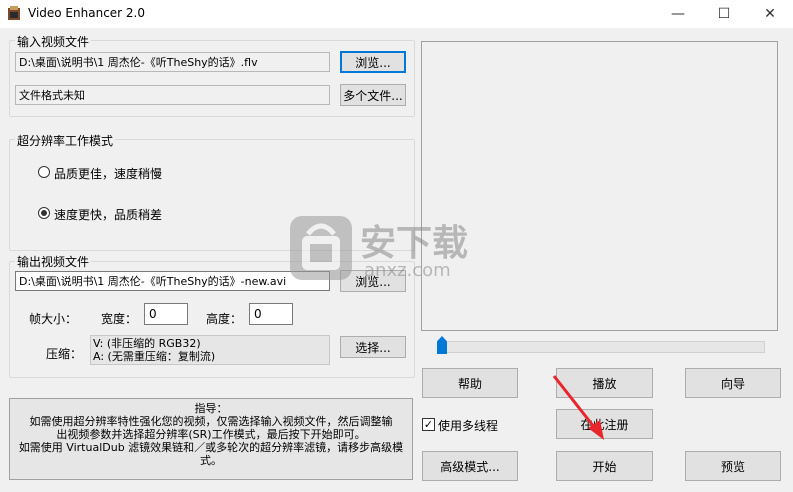 The image size is (793, 492). I want to click on height-label: 高度：, so click(224, 319).